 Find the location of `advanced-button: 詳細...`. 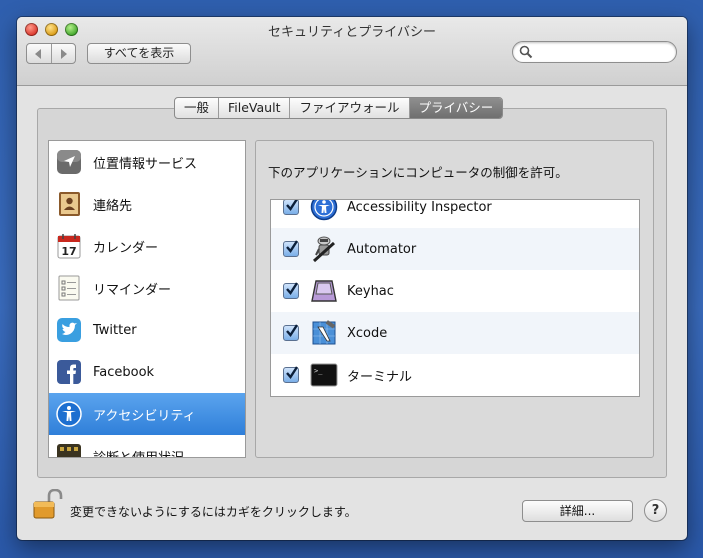

advanced-button: 詳細... is located at coordinates (577, 511).